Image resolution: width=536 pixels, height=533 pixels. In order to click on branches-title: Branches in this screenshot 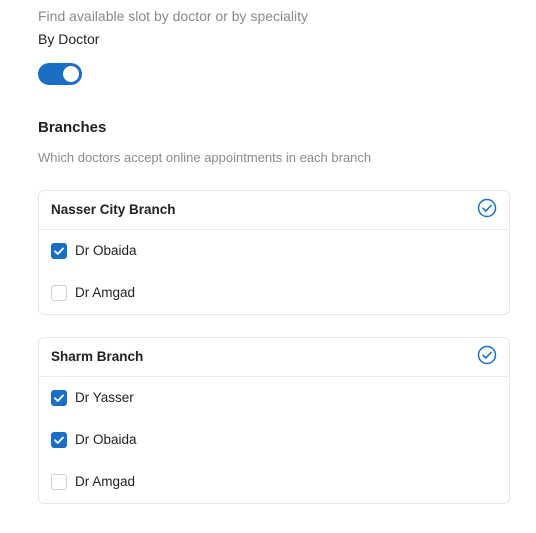, I will do `click(72, 127)`.